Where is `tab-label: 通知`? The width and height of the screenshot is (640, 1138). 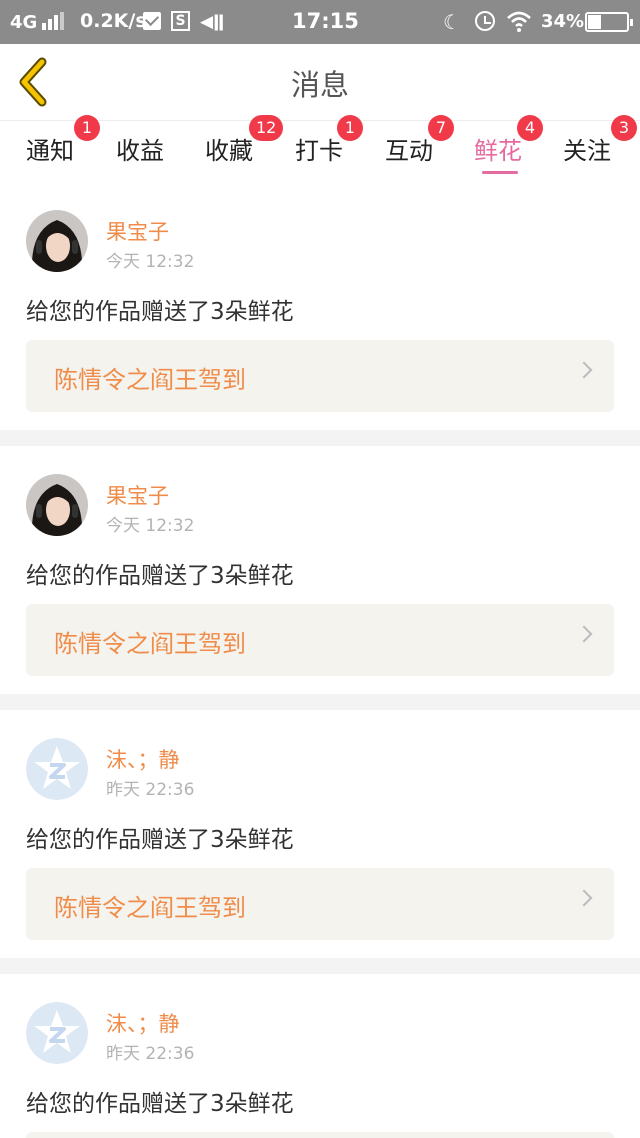
tab-label: 通知 is located at coordinates (50, 151).